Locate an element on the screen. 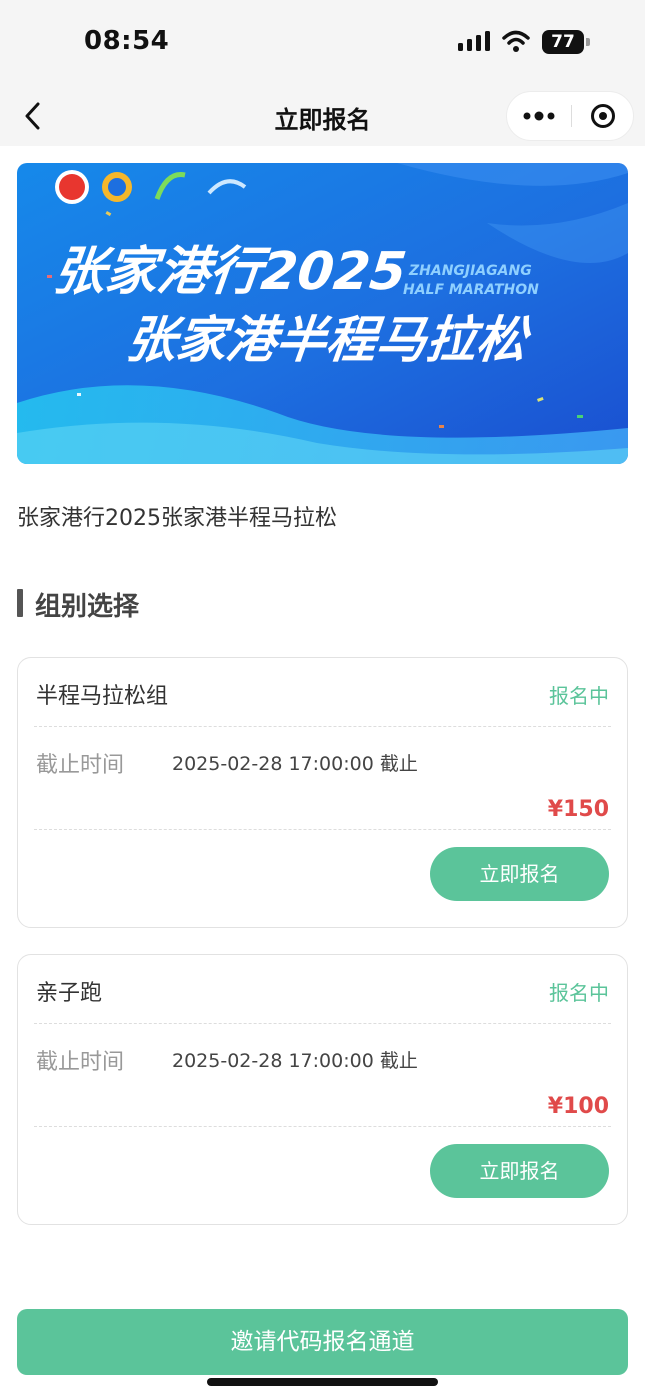  section-title: 组别选择 is located at coordinates (87, 607).